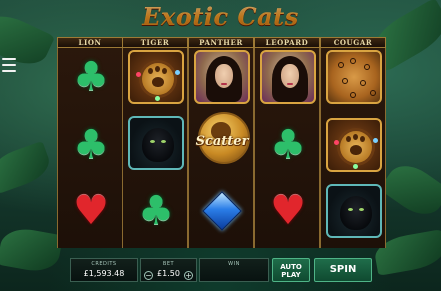  I want to click on jaguar-symbol, so click(354, 77).